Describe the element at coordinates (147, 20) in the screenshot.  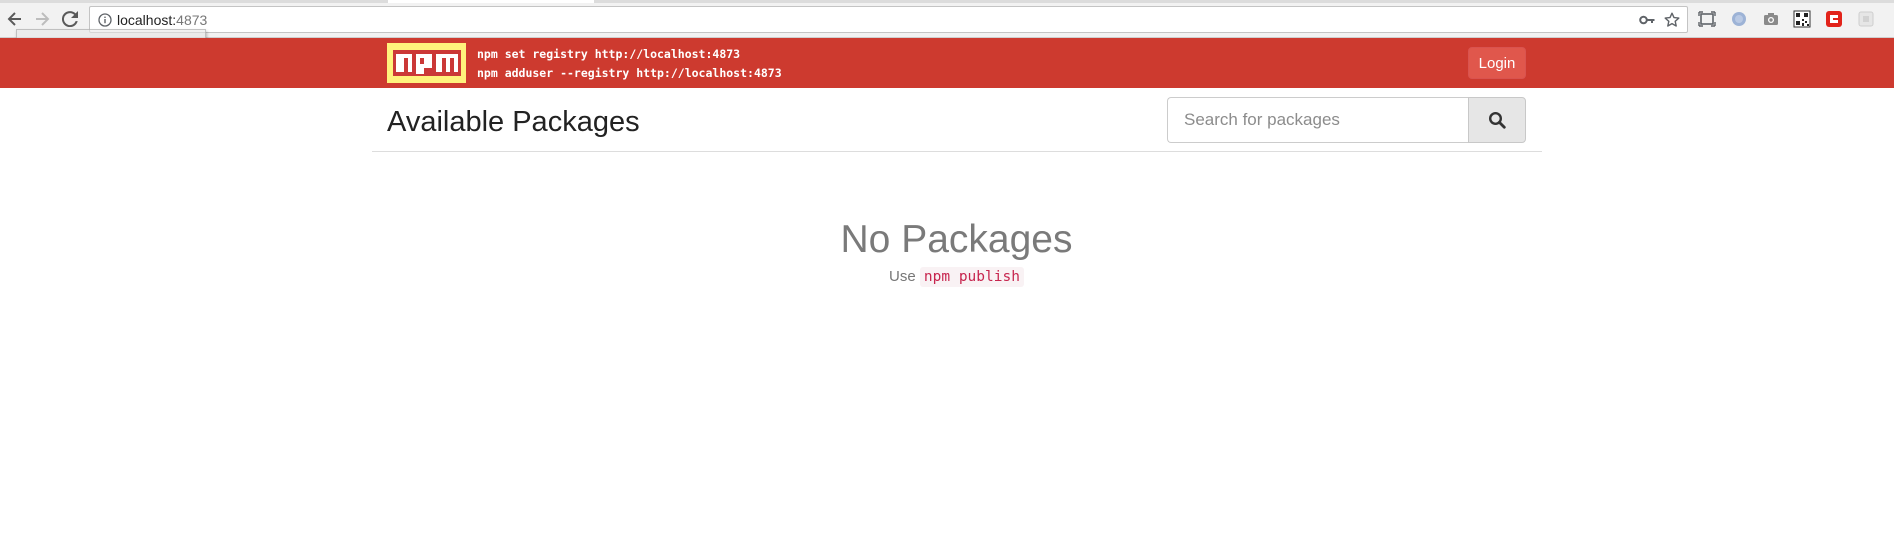
I see `url-host: localhost:` at that location.